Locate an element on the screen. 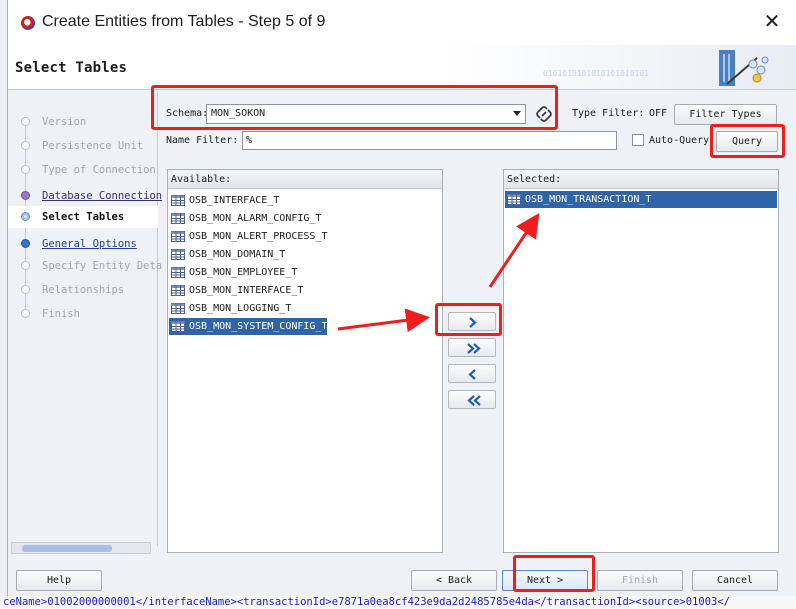 The width and height of the screenshot is (796, 609). annotation-arrow-to-selected is located at coordinates (514, 250).